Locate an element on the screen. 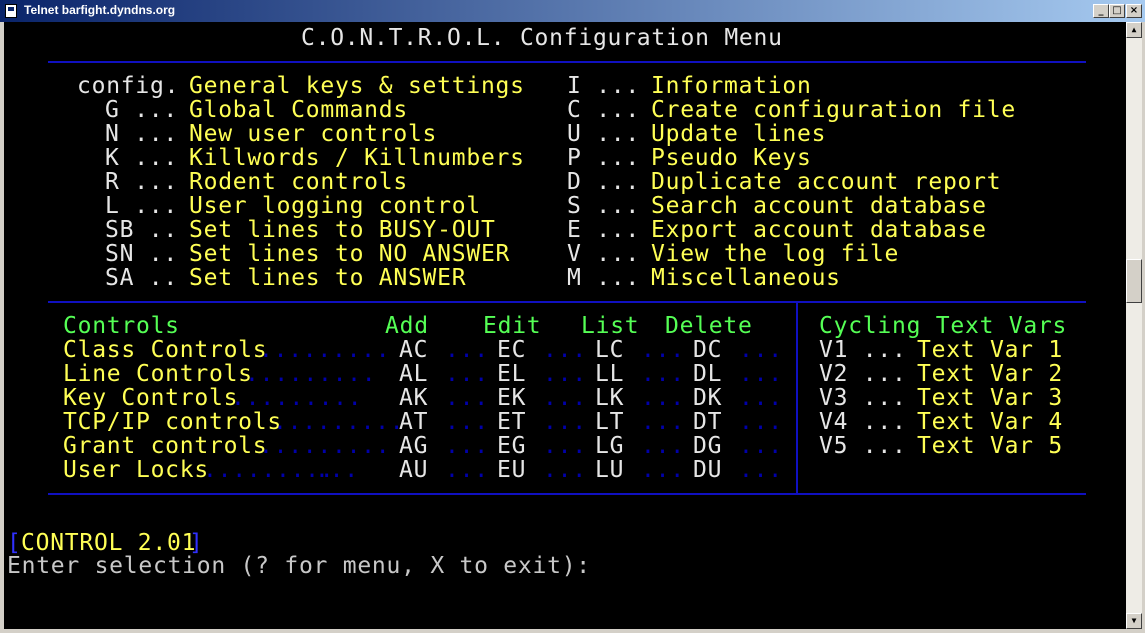  minimize-button: _ is located at coordinates (1101, 11).